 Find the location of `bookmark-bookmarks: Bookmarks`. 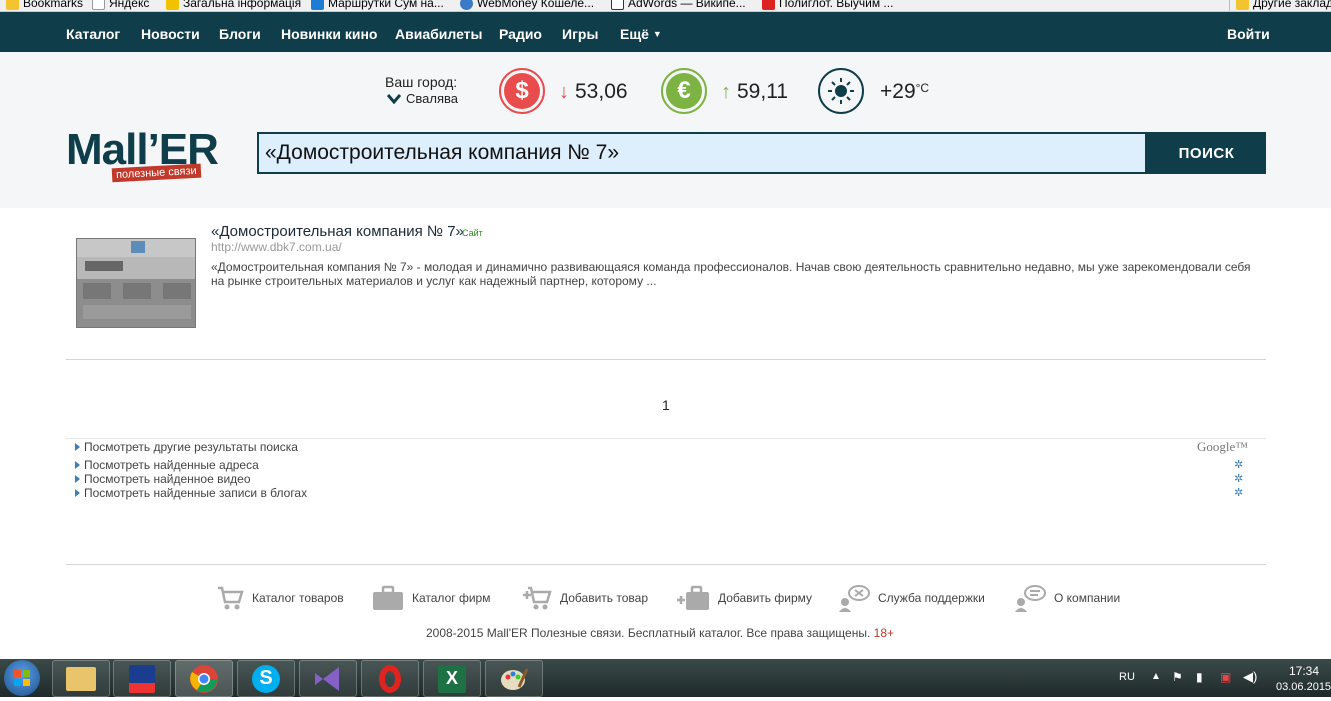

bookmark-bookmarks: Bookmarks is located at coordinates (44, 5).